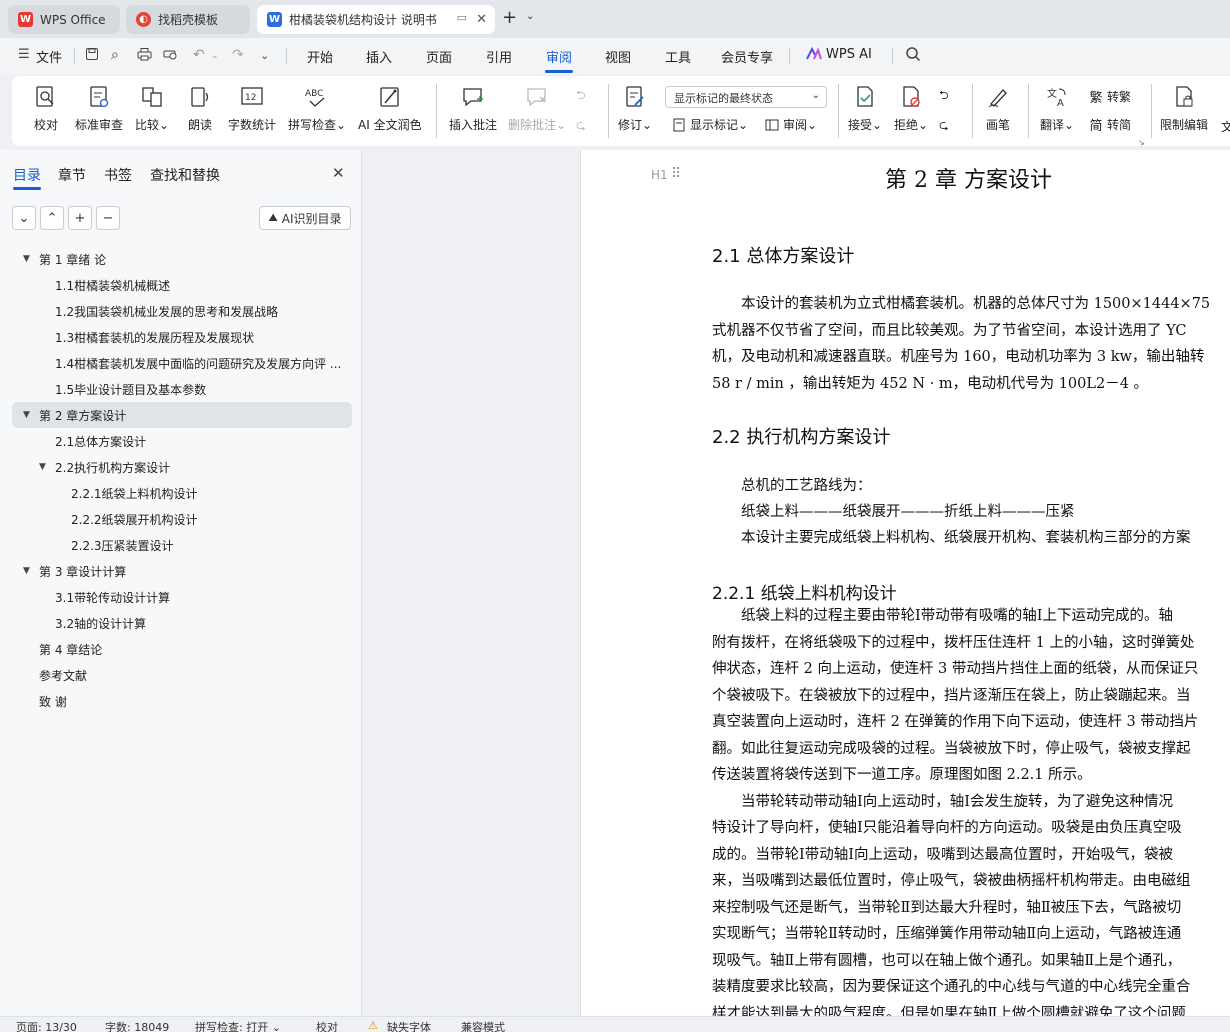 This screenshot has height=1032, width=1230. What do you see at coordinates (618, 56) in the screenshot?
I see `menu-view: 视图` at bounding box center [618, 56].